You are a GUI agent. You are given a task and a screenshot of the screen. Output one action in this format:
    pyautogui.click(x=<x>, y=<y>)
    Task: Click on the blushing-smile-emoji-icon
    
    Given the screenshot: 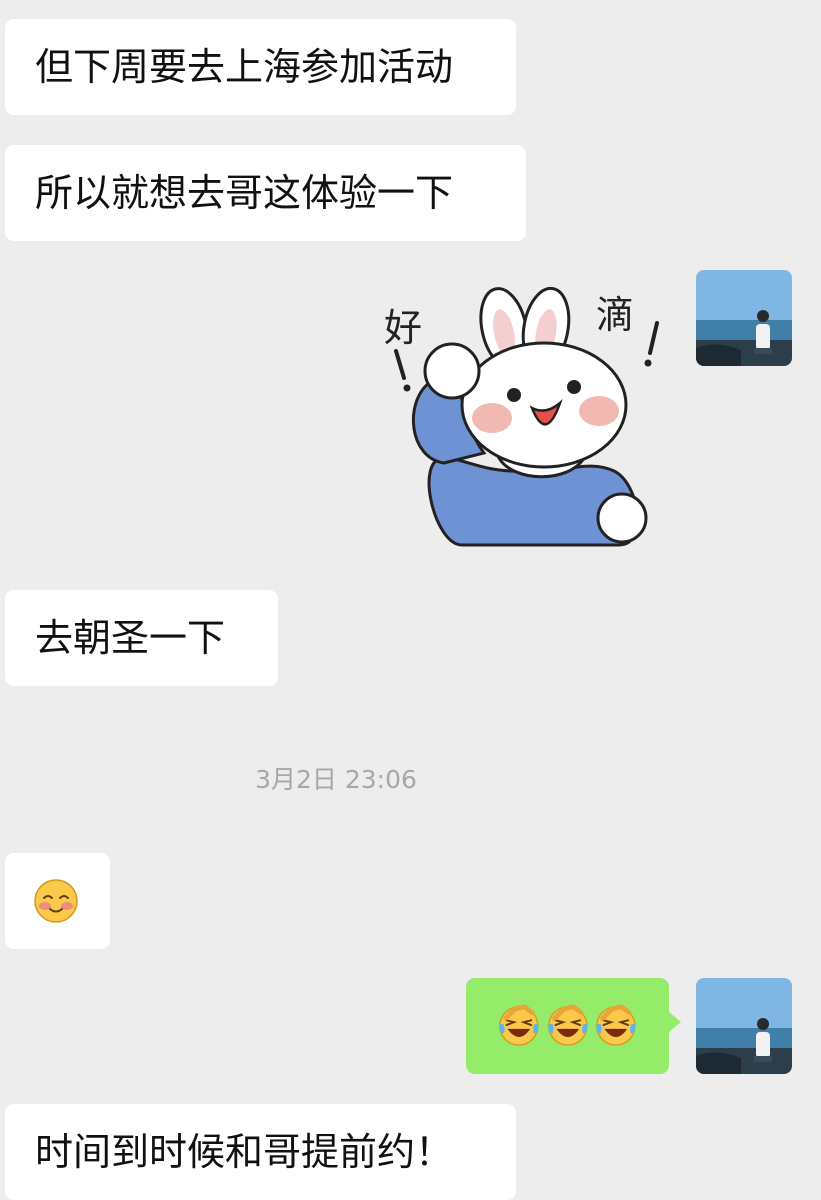 What is the action you would take?
    pyautogui.click(x=56, y=901)
    